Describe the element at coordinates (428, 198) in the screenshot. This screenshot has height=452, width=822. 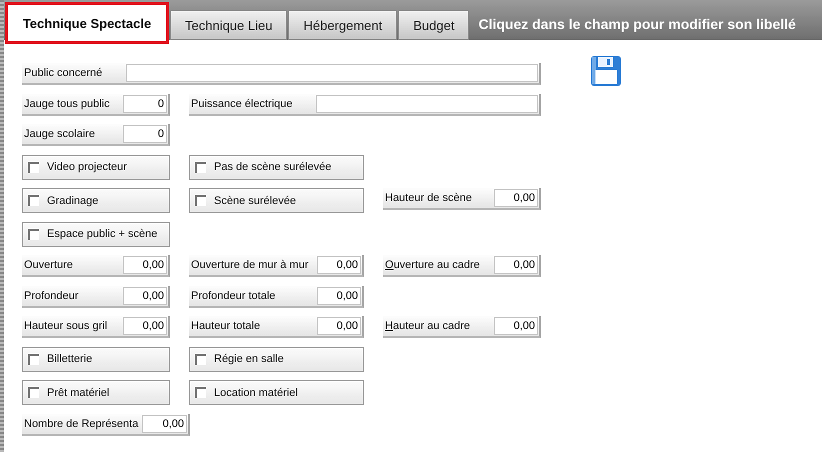
I see `field-label: Hauteur de scène` at that location.